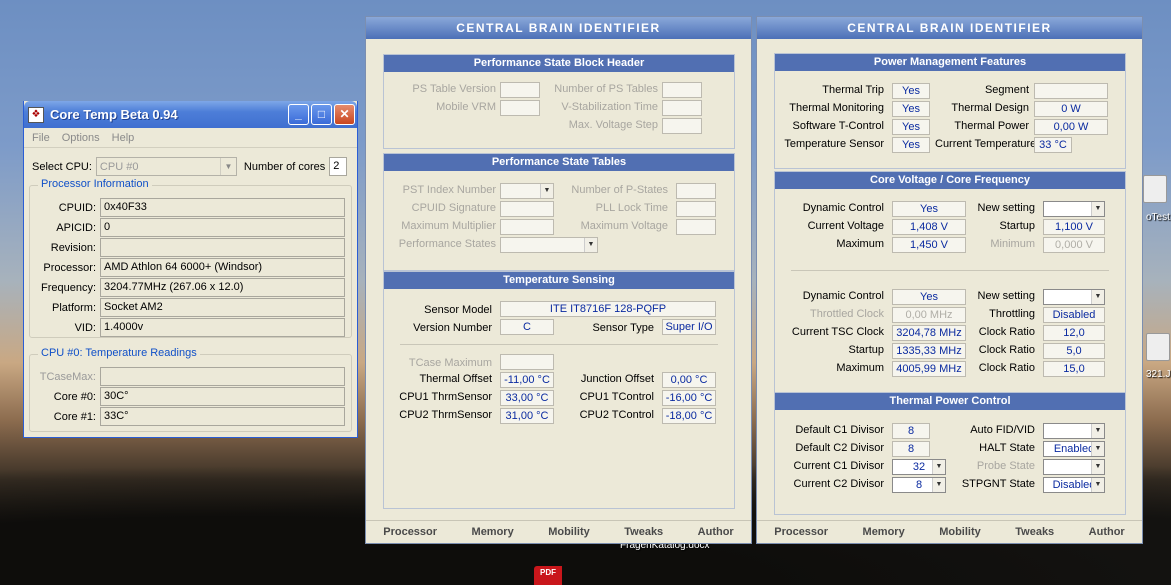  I want to click on info-label: CPUID:, so click(77, 207).